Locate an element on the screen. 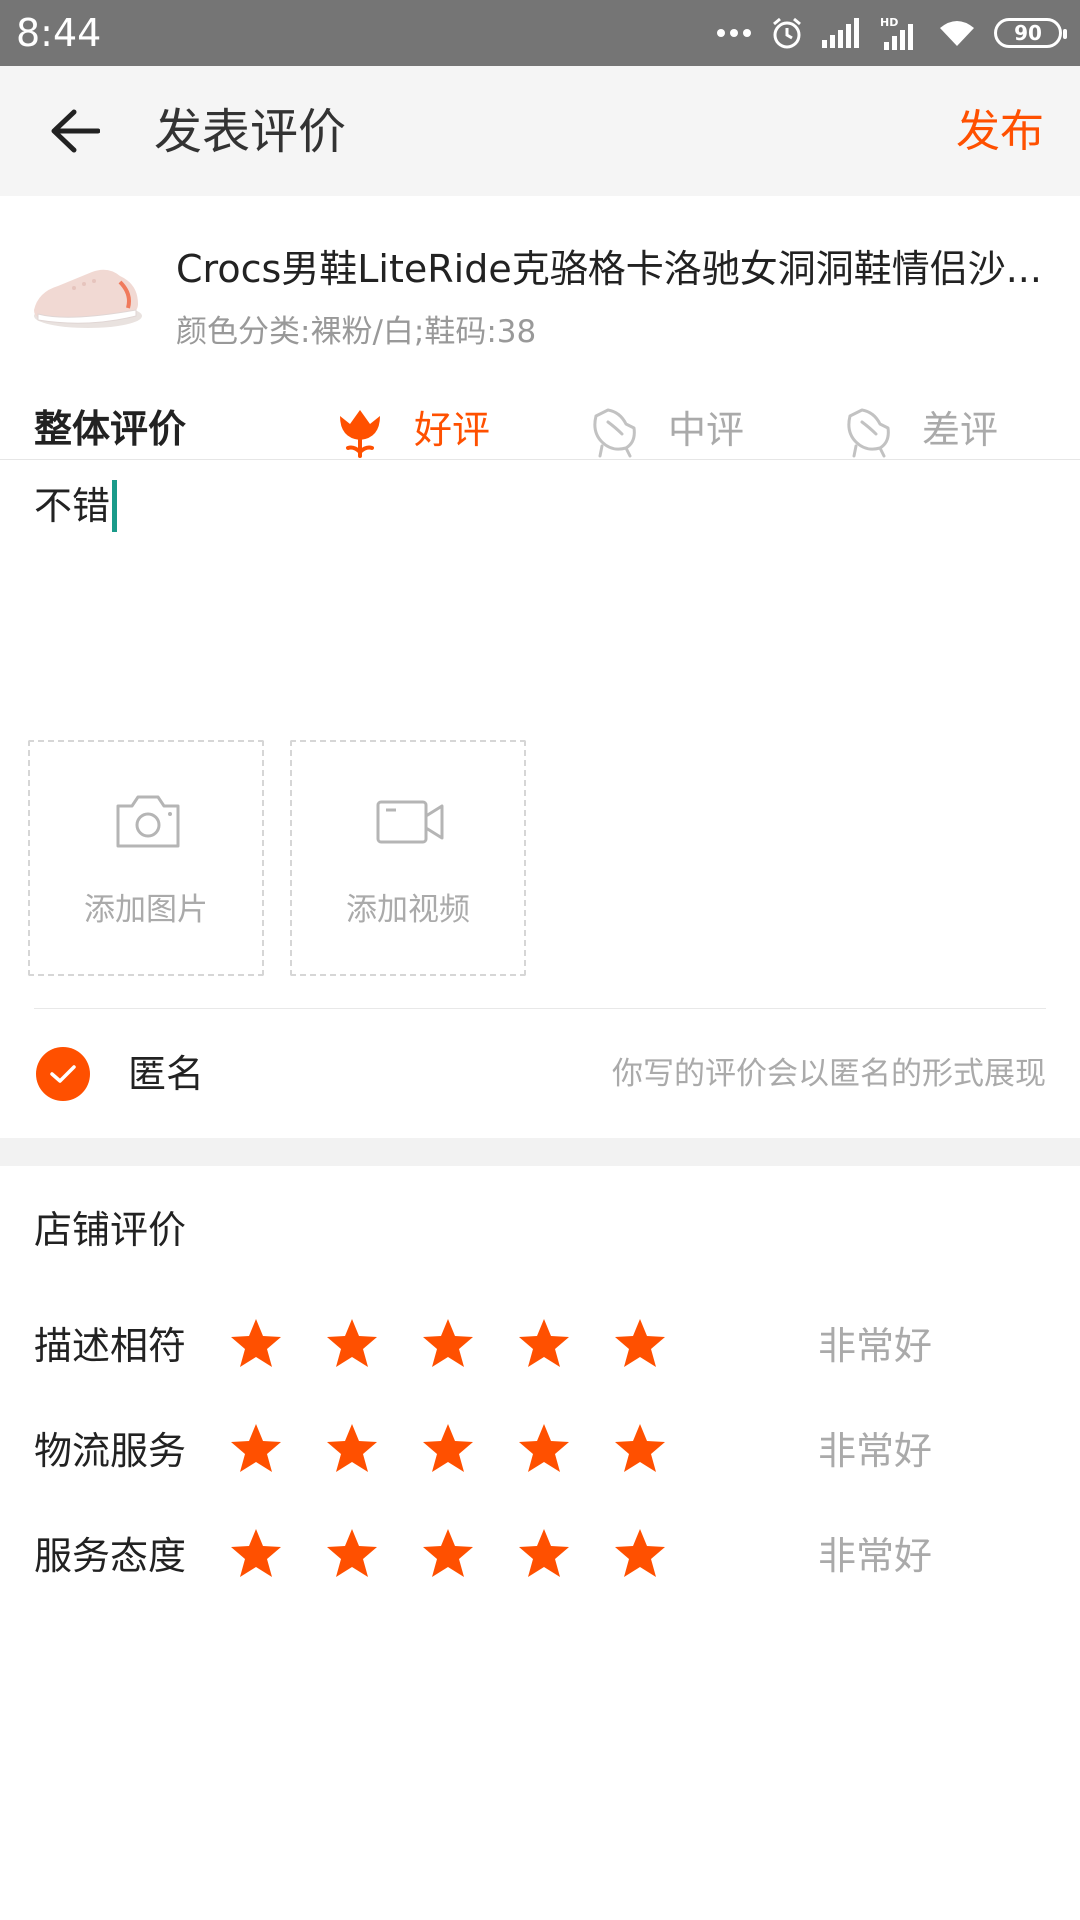 The height and width of the screenshot is (1920, 1080). shop-rating-title: 店铺评价 is located at coordinates (110, 1230).